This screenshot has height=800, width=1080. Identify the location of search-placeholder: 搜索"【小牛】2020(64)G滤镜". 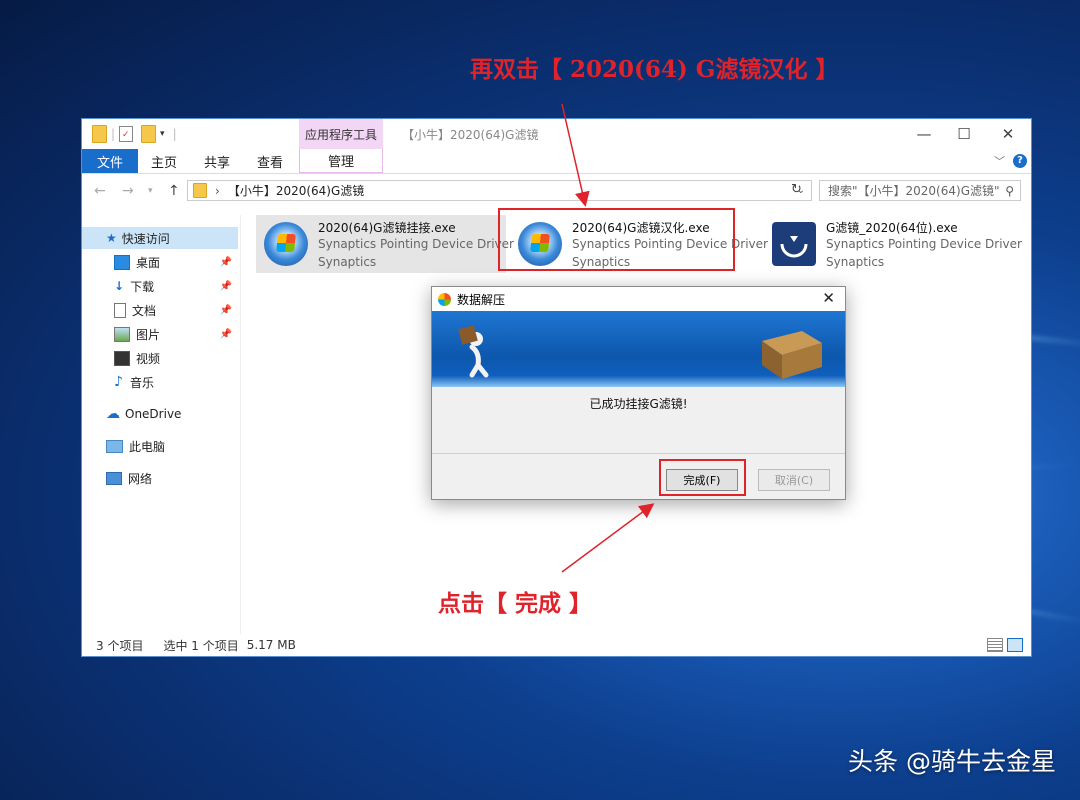
(914, 191).